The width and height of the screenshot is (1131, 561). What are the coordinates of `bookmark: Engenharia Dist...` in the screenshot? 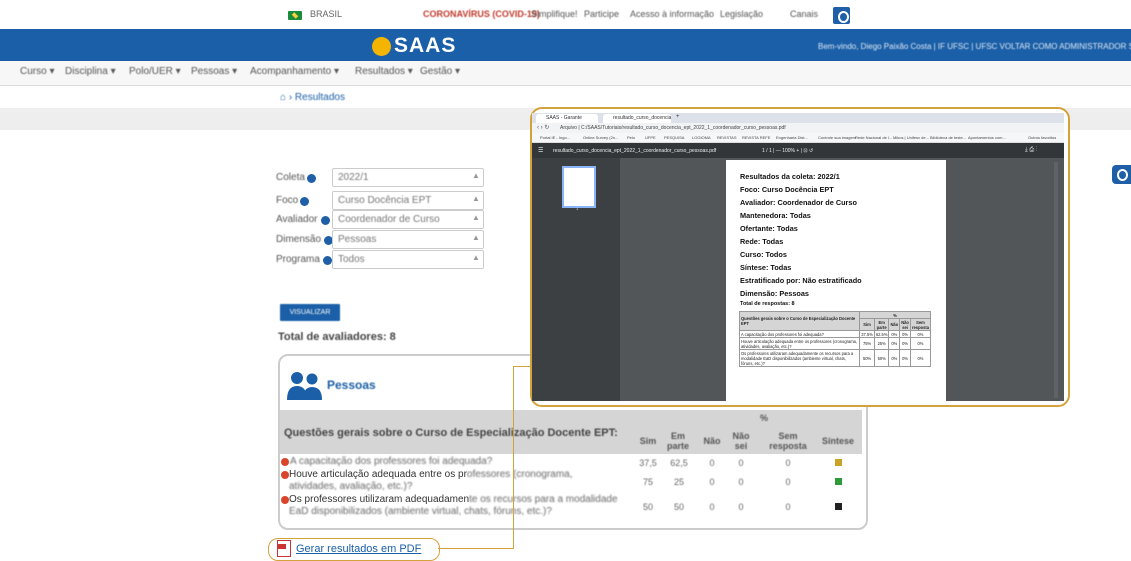 It's located at (792, 137).